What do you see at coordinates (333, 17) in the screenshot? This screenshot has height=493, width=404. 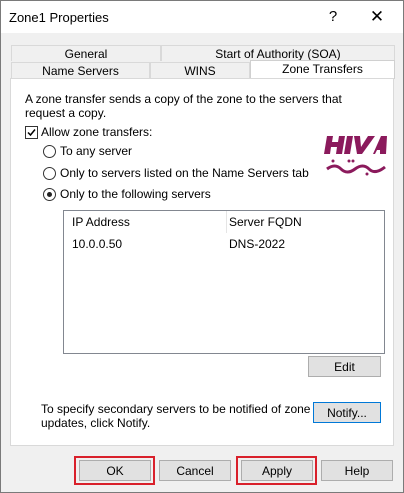 I see `title-help-button: ?` at bounding box center [333, 17].